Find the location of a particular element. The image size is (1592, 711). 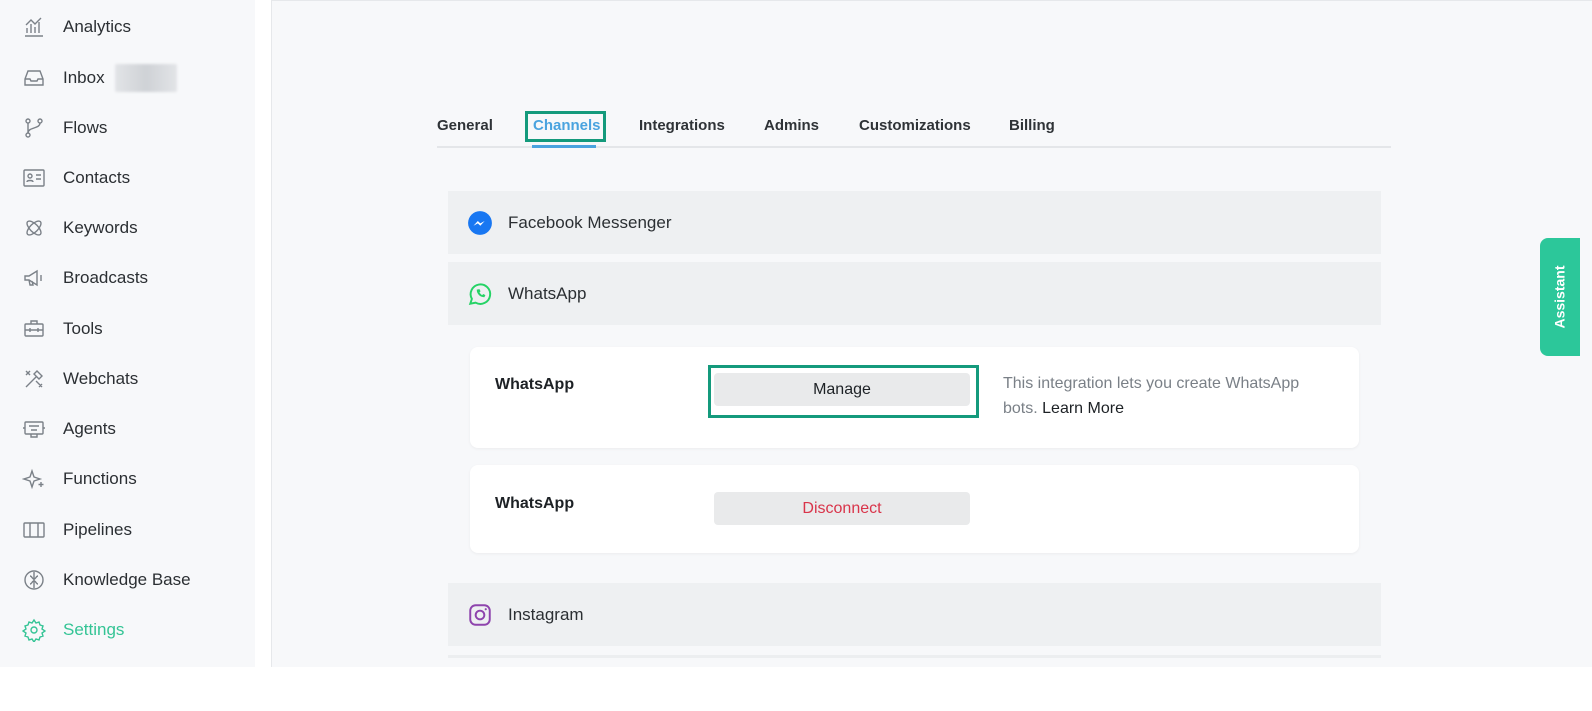

sparkle-icon is located at coordinates (36, 479).